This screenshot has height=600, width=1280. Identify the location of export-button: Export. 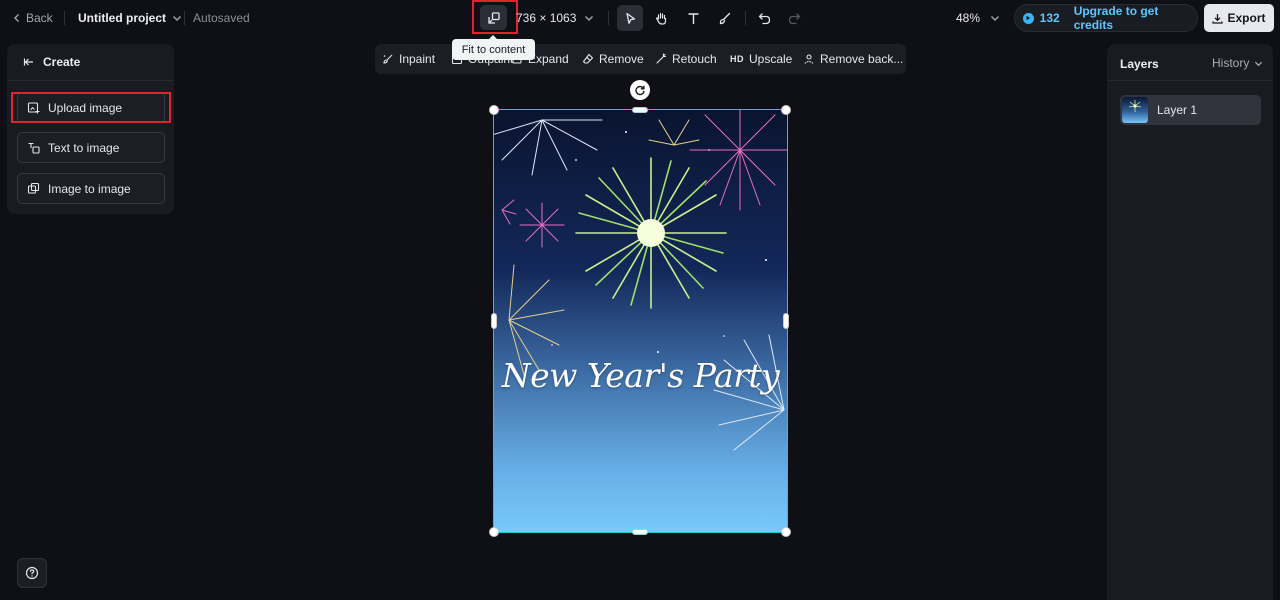
(1239, 18).